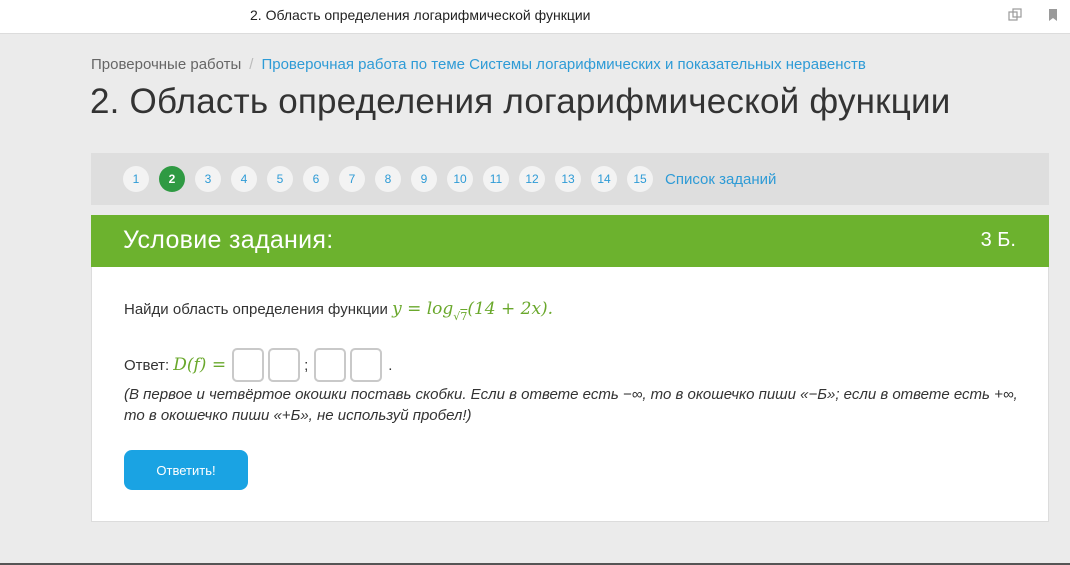 The width and height of the screenshot is (1070, 565). I want to click on question-text: Найди область определения функции, so click(256, 309).